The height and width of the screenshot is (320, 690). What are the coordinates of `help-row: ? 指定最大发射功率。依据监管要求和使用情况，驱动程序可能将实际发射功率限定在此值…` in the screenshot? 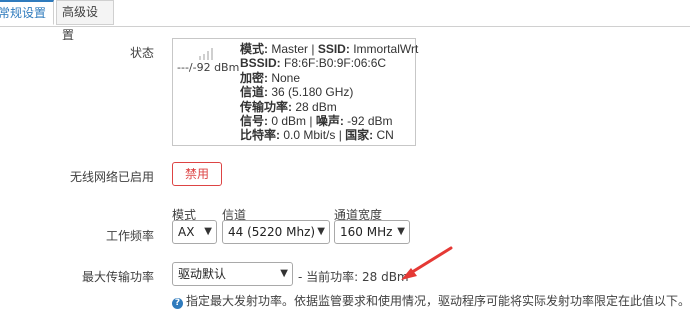 It's located at (431, 300).